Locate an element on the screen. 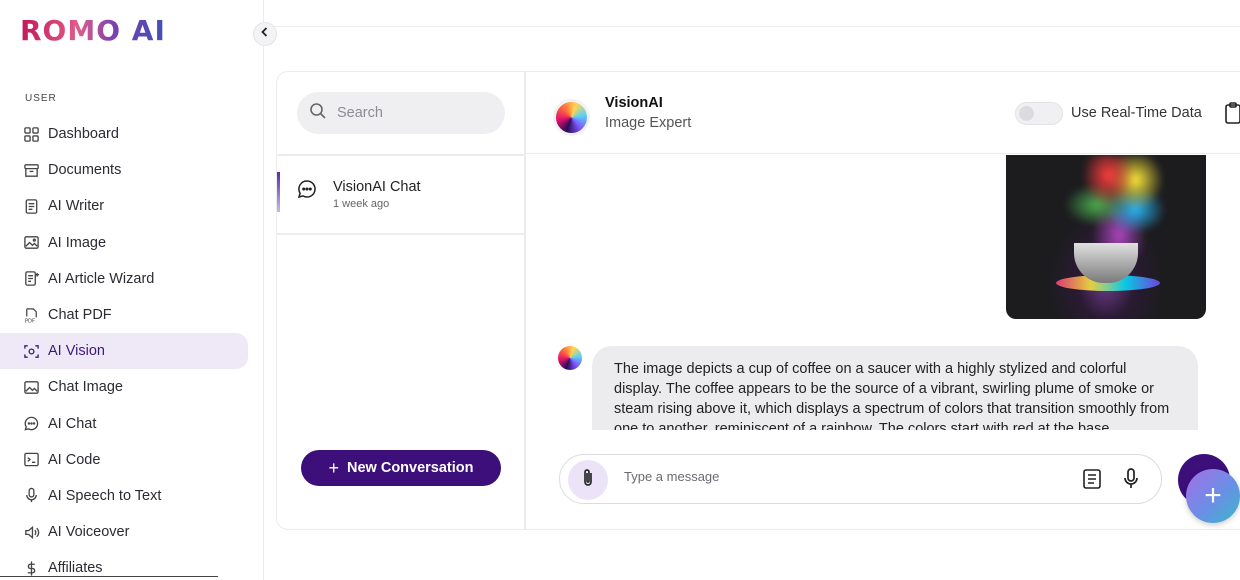 The width and height of the screenshot is (1240, 580). message-input is located at coordinates (824, 476).